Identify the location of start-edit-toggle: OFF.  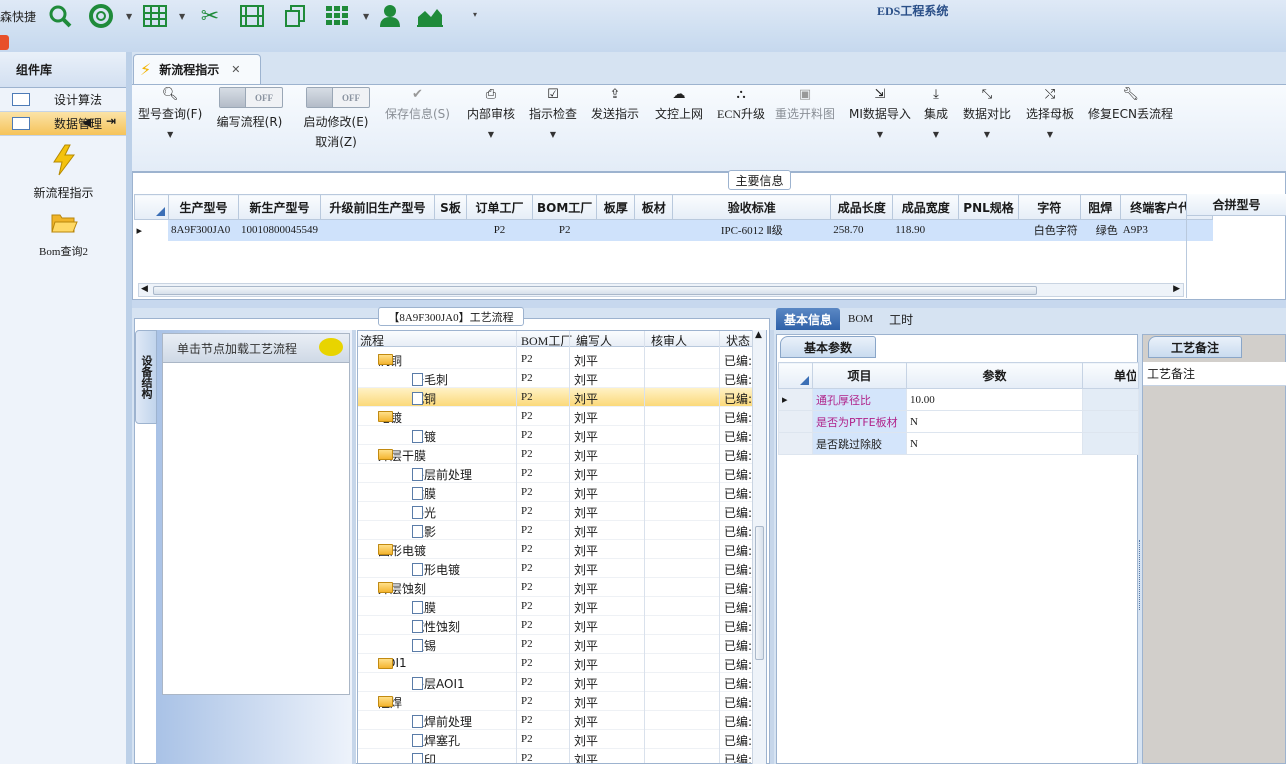
(338, 97).